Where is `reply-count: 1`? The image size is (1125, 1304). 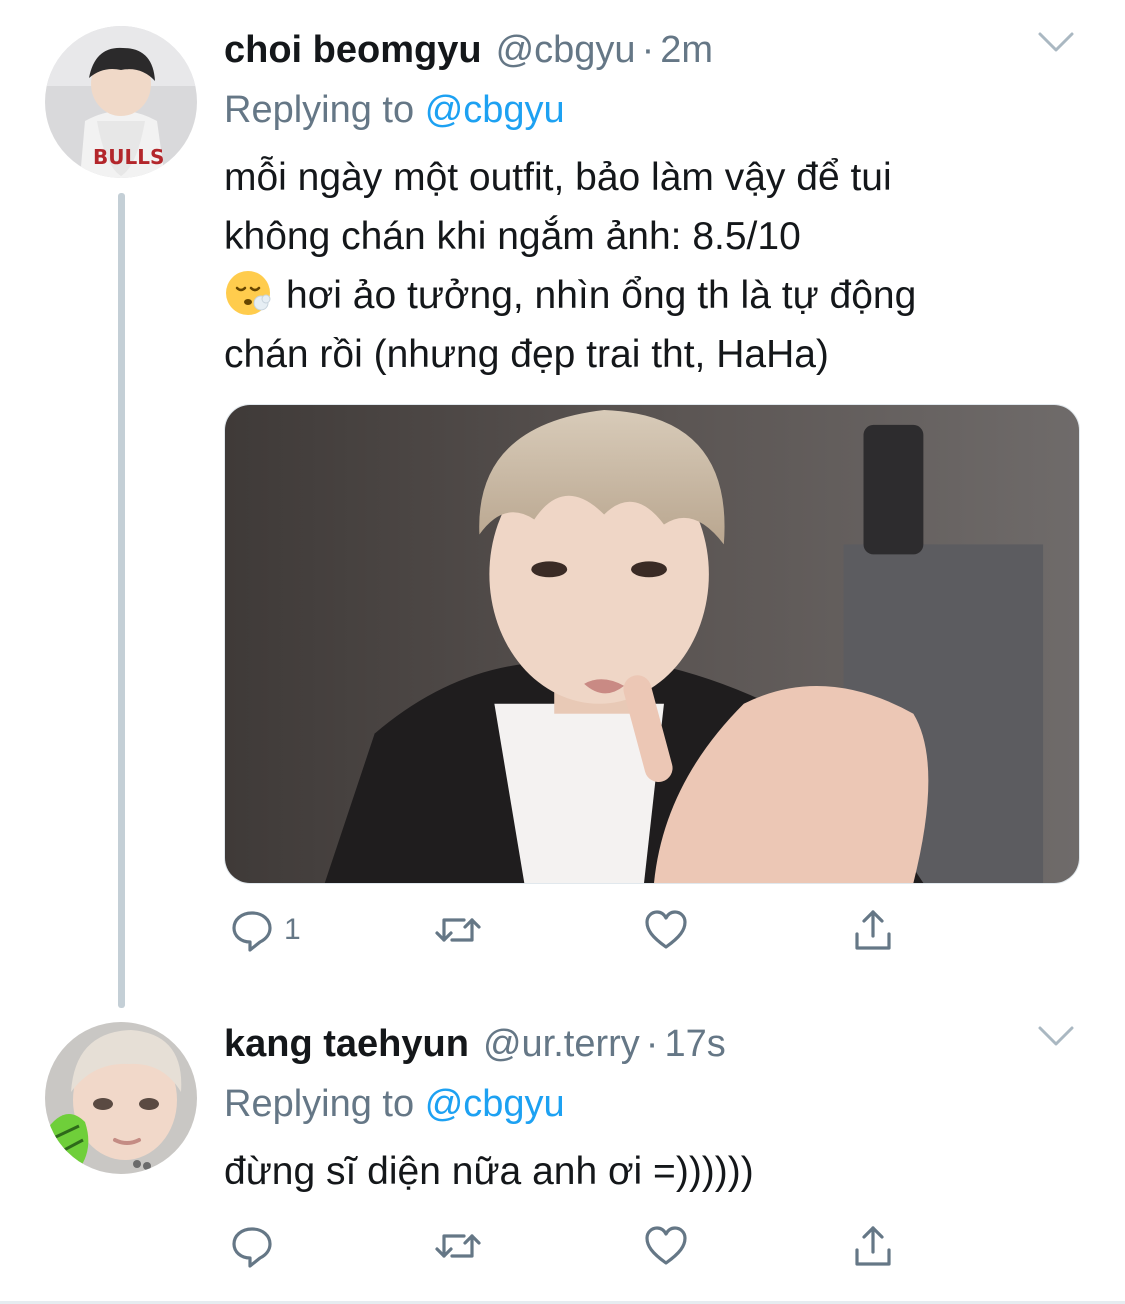
reply-count: 1 is located at coordinates (292, 929).